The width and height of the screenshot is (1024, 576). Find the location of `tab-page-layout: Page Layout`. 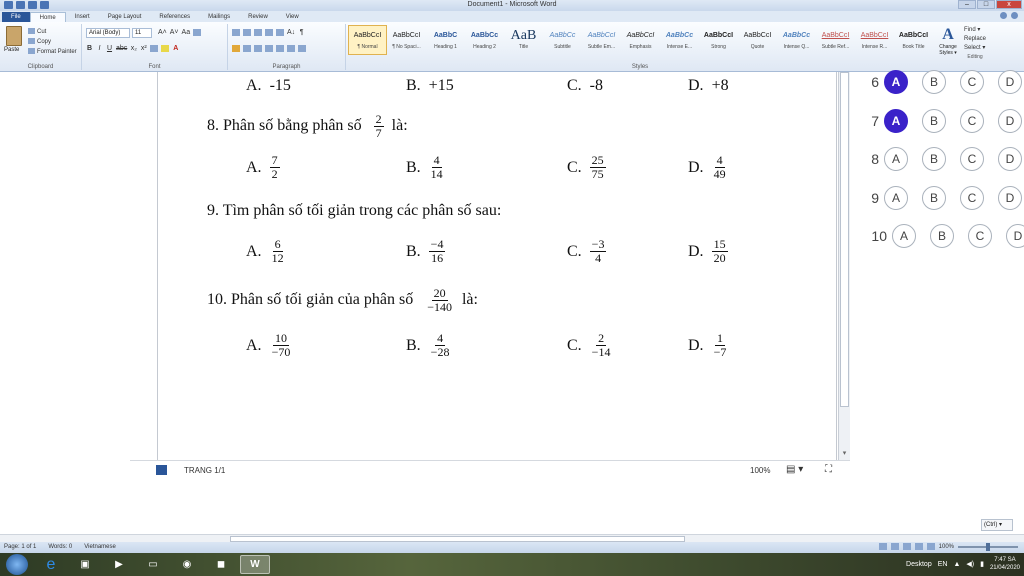

tab-page-layout: Page Layout is located at coordinates (125, 17).